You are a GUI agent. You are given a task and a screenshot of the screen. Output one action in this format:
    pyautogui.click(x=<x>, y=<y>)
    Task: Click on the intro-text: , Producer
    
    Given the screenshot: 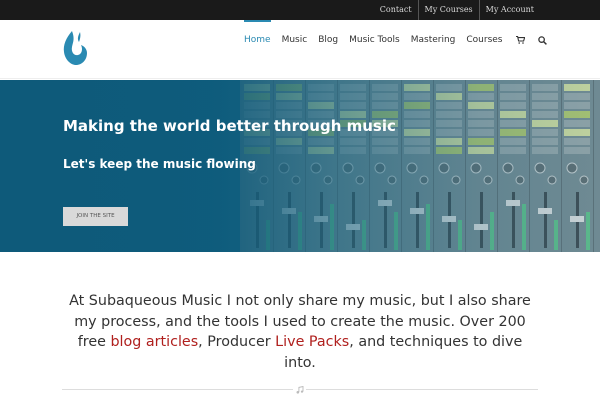 What is the action you would take?
    pyautogui.click(x=237, y=342)
    